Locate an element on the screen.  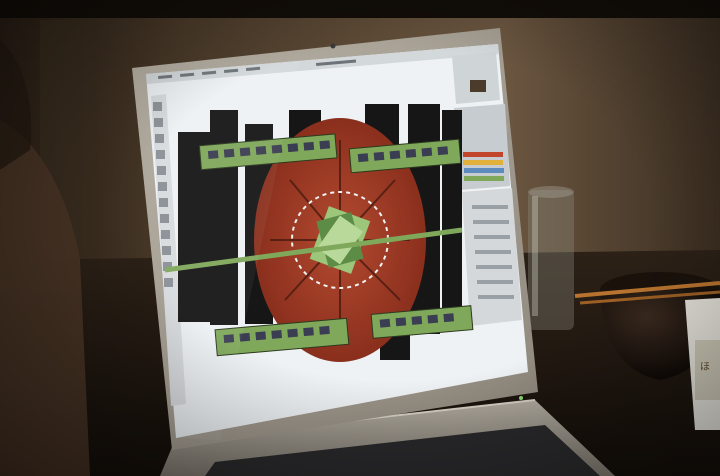
top-bar-shadow is located at coordinates (360, 9).